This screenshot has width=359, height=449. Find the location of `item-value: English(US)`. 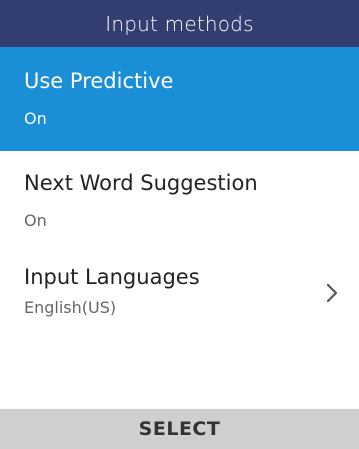

item-value: English(US) is located at coordinates (70, 307).